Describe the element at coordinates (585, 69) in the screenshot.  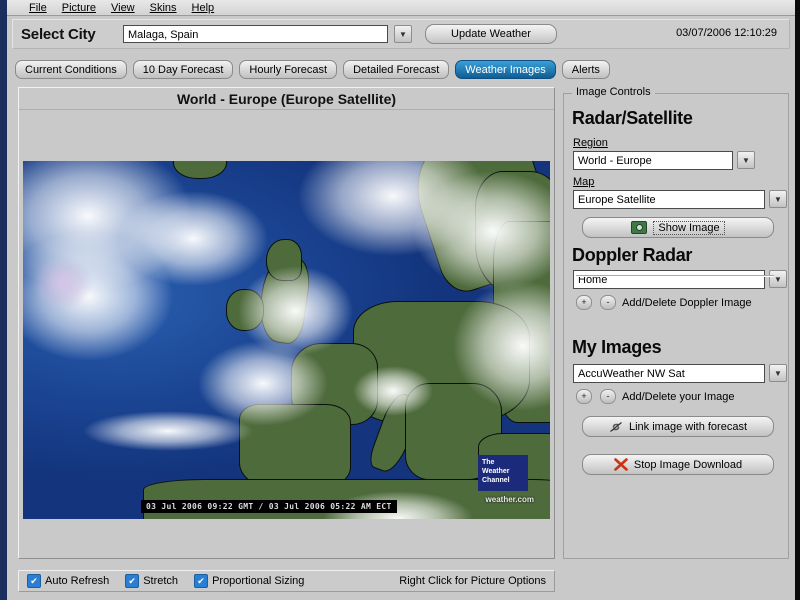
I see `tab-alerts: Alerts` at that location.